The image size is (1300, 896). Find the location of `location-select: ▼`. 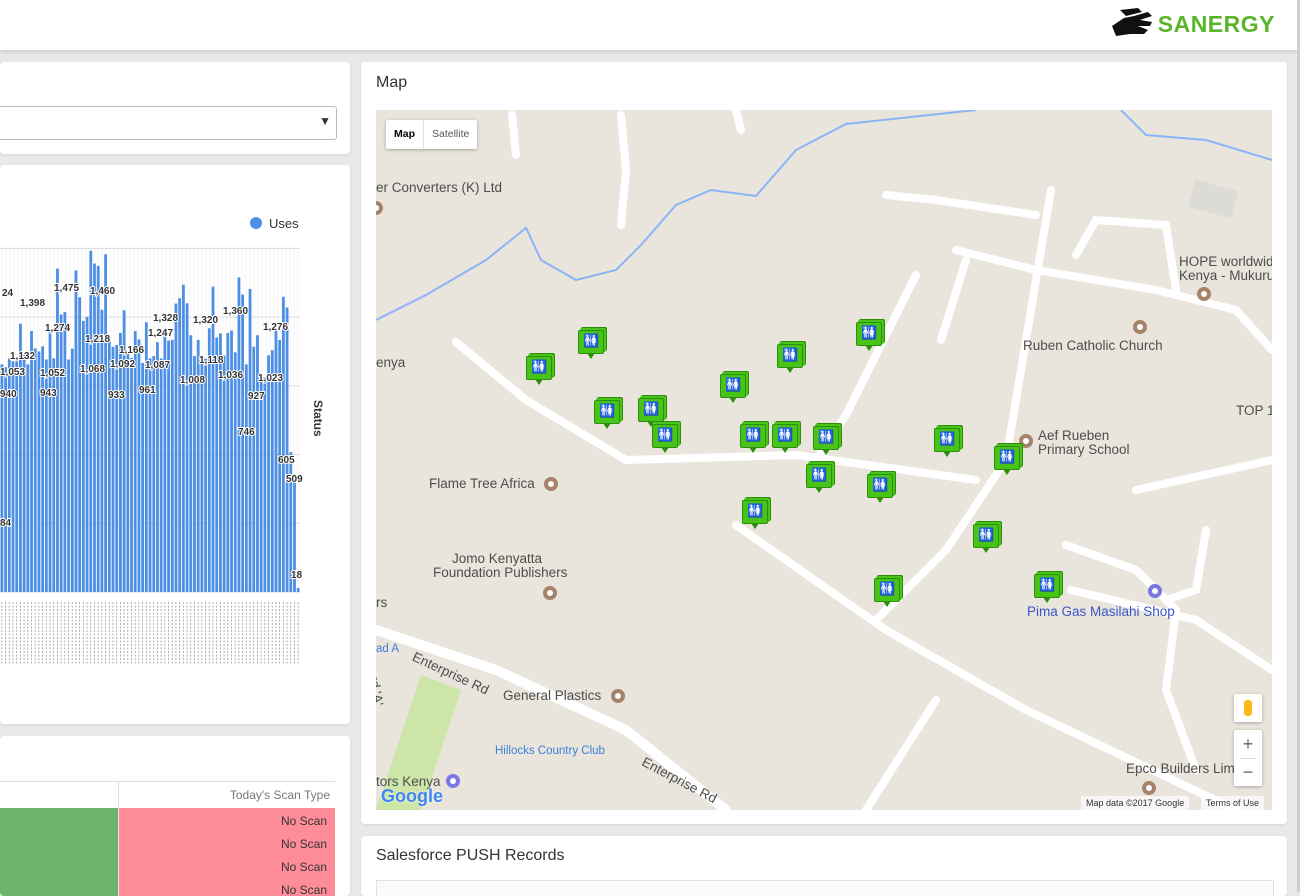

location-select: ▼ is located at coordinates (168, 123).